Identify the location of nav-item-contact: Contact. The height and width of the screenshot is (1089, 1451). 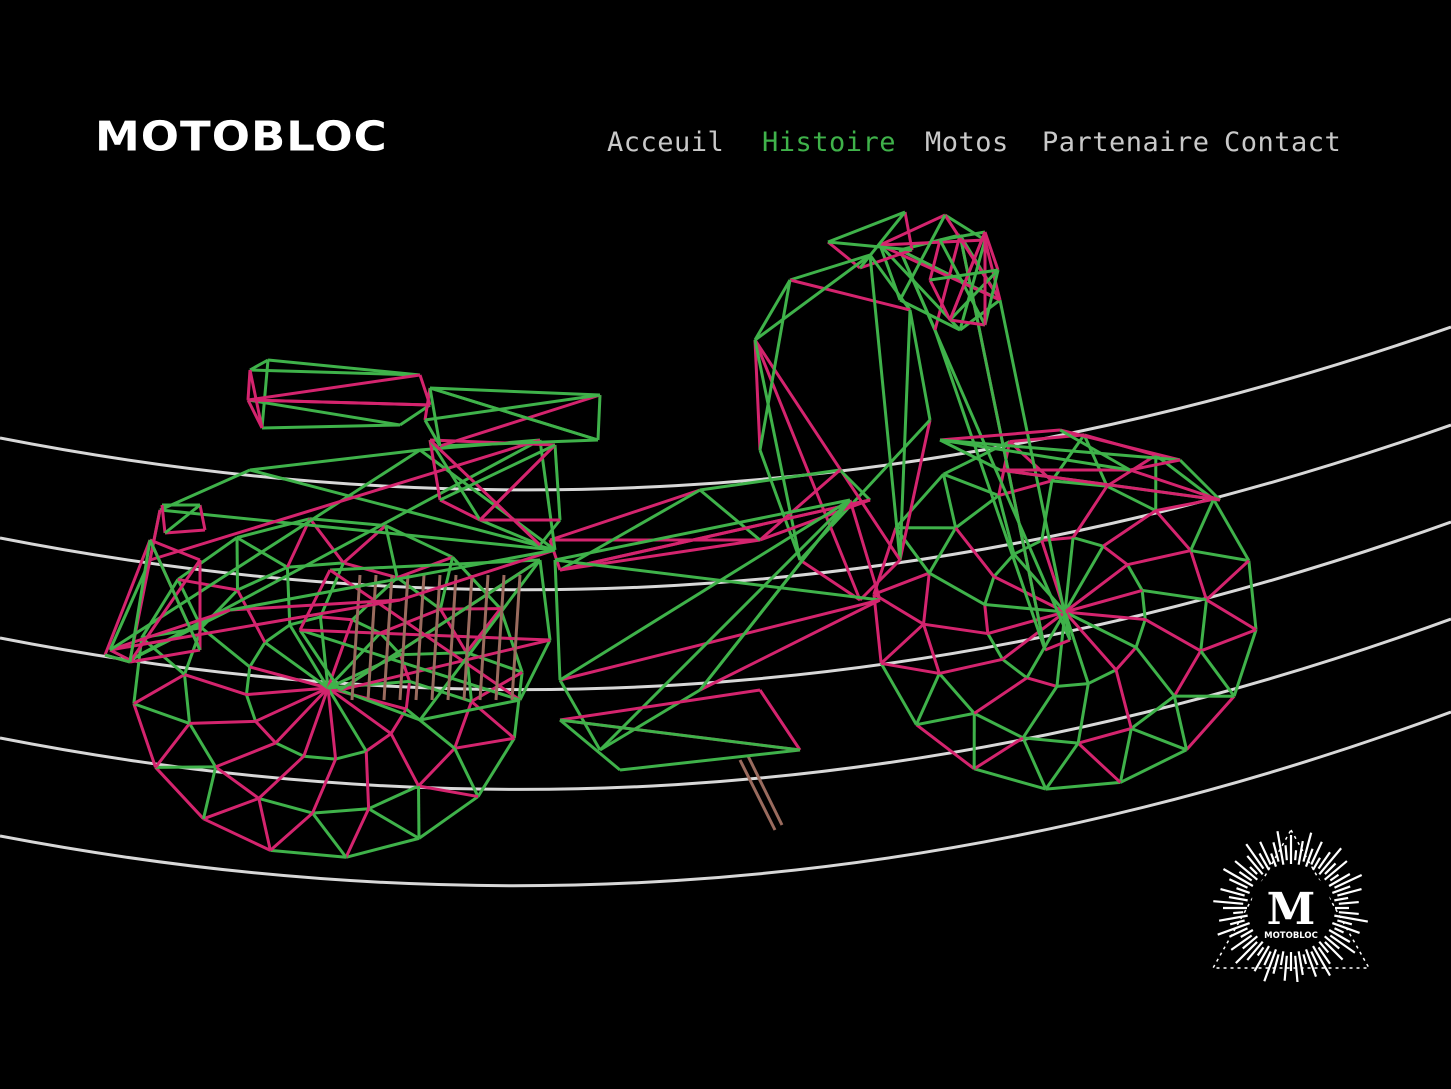
(1282, 142).